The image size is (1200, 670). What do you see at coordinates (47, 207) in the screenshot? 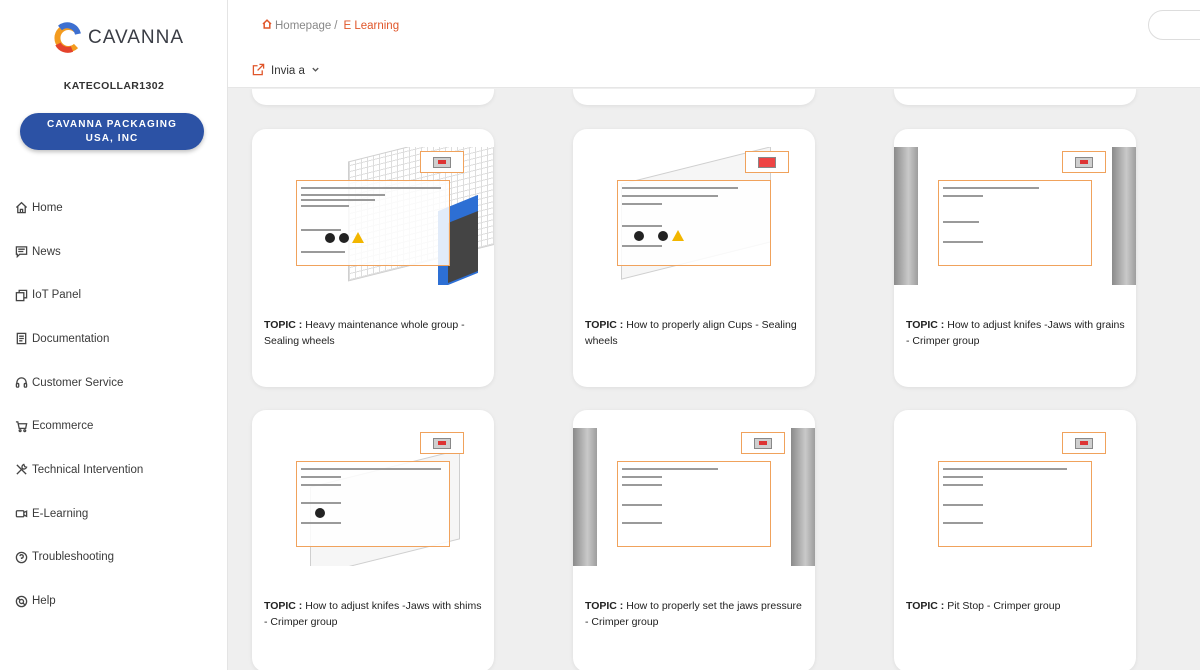
I see `sidebar-item-label: Home` at bounding box center [47, 207].